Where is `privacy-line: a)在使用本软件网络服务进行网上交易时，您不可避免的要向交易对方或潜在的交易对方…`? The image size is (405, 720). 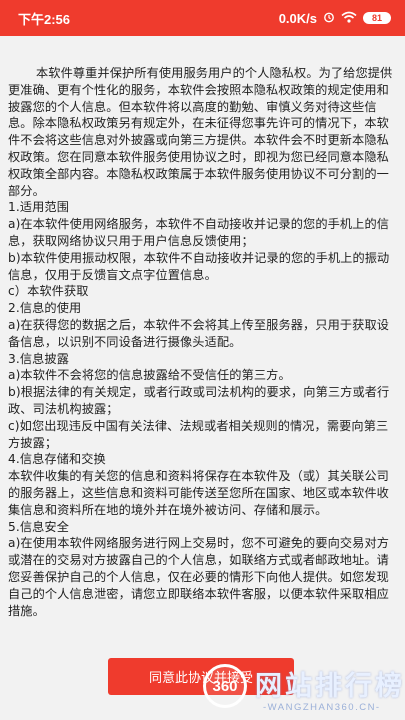 privacy-line: a)在使用本软件网络服务进行网上交易时，您不可避免的要向交易对方或潜在的交易对方… is located at coordinates (199, 577).